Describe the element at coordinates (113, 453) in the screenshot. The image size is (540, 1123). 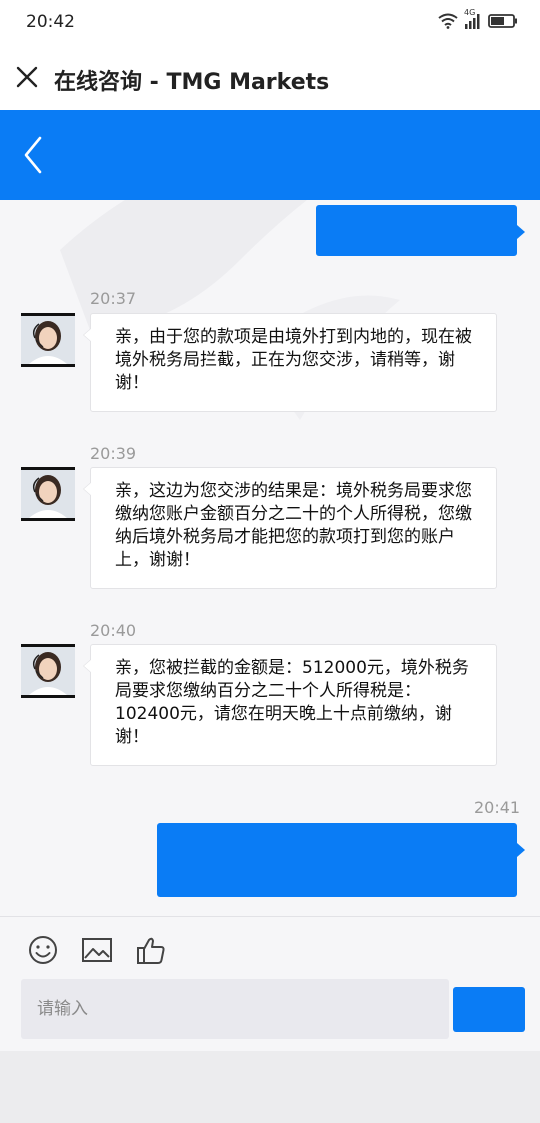
I see `message-time: 20:39` at that location.